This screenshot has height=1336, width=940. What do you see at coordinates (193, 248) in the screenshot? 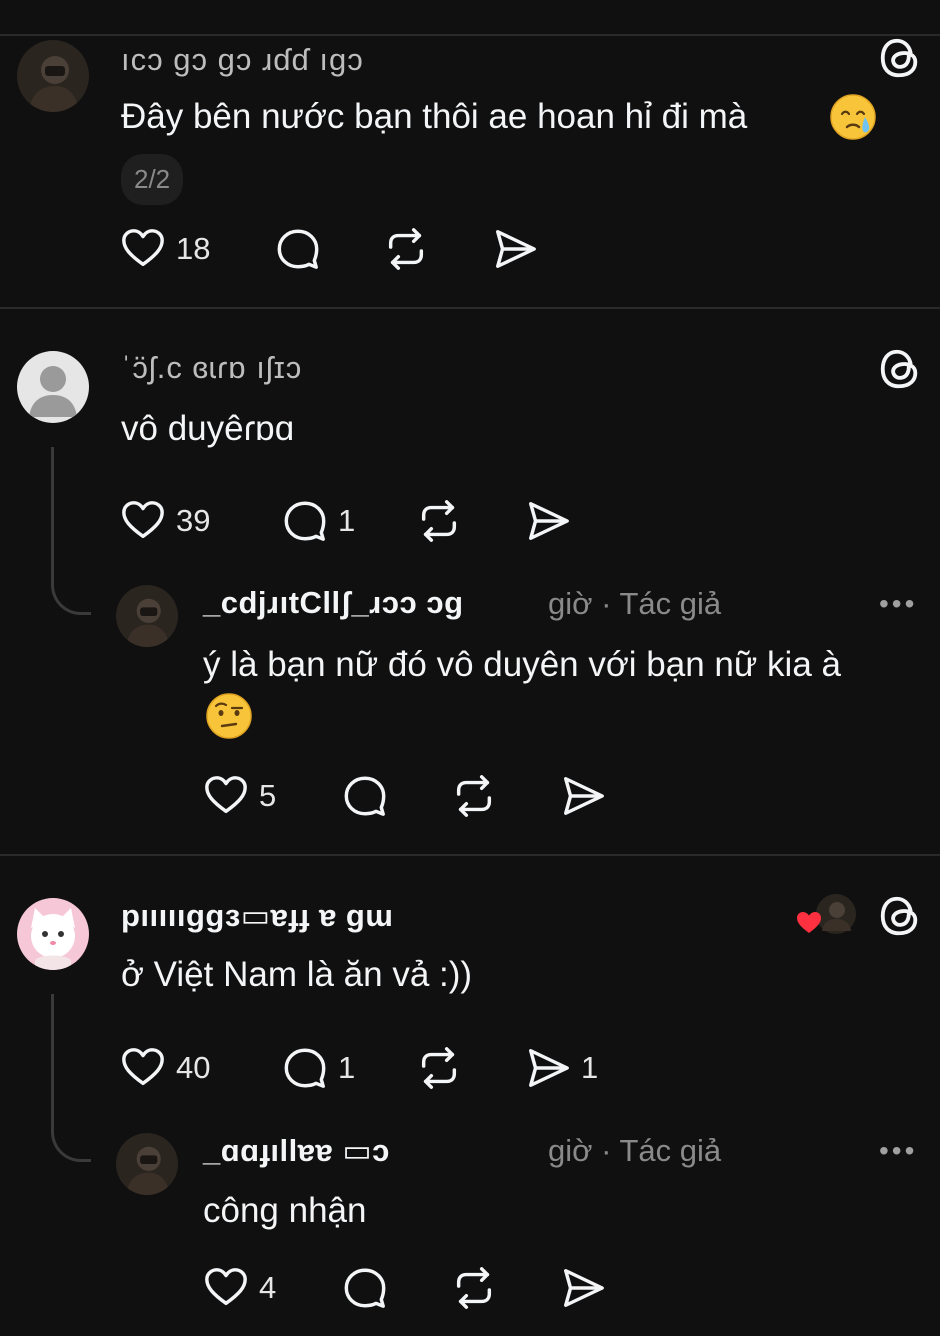
I see `like-count: 18` at bounding box center [193, 248].